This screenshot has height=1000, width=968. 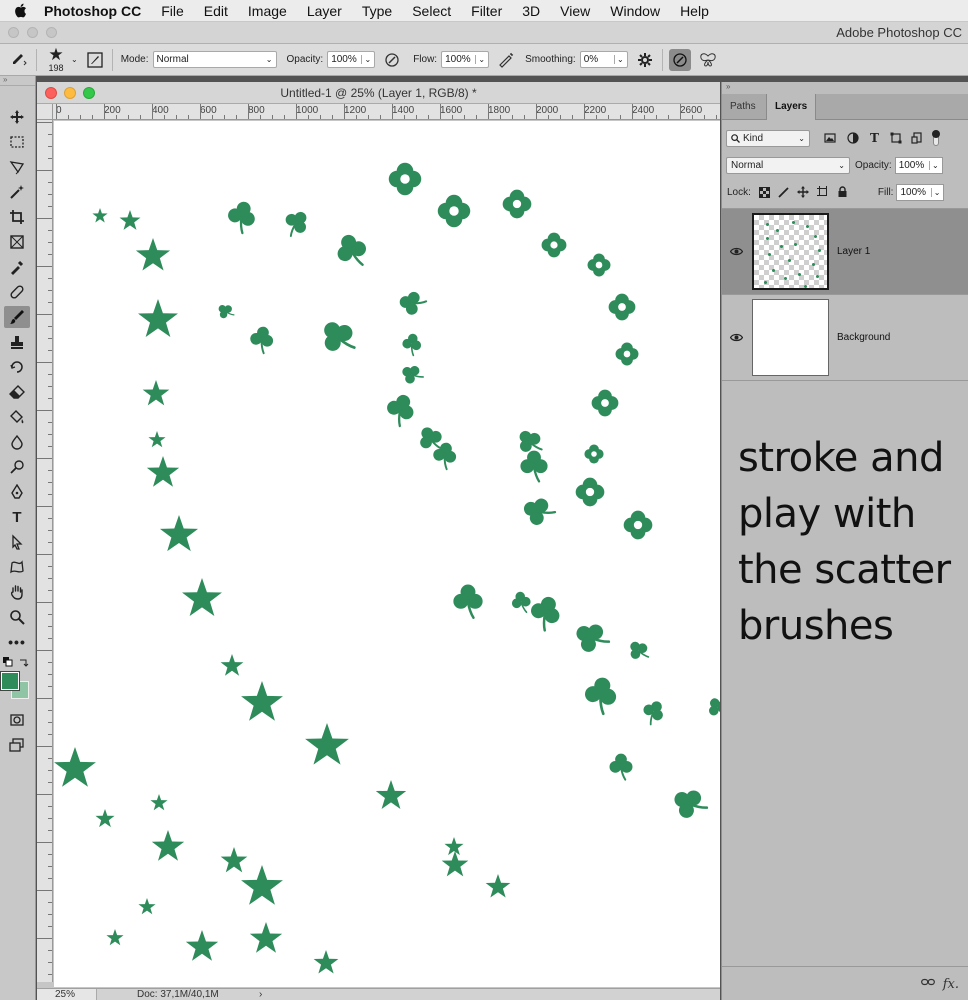 I want to click on eraser-tool, so click(x=17, y=392).